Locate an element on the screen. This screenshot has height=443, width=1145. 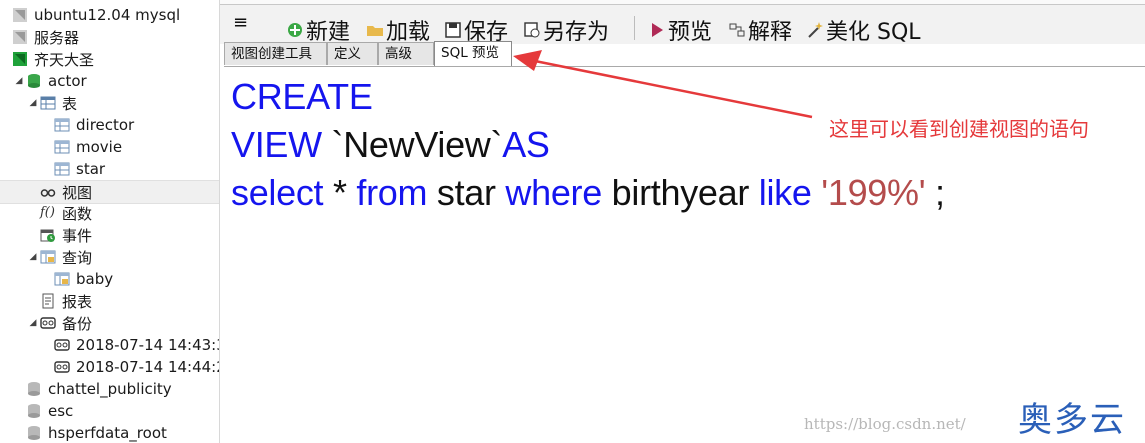
explain-button: 解释 is located at coordinates (760, 29).